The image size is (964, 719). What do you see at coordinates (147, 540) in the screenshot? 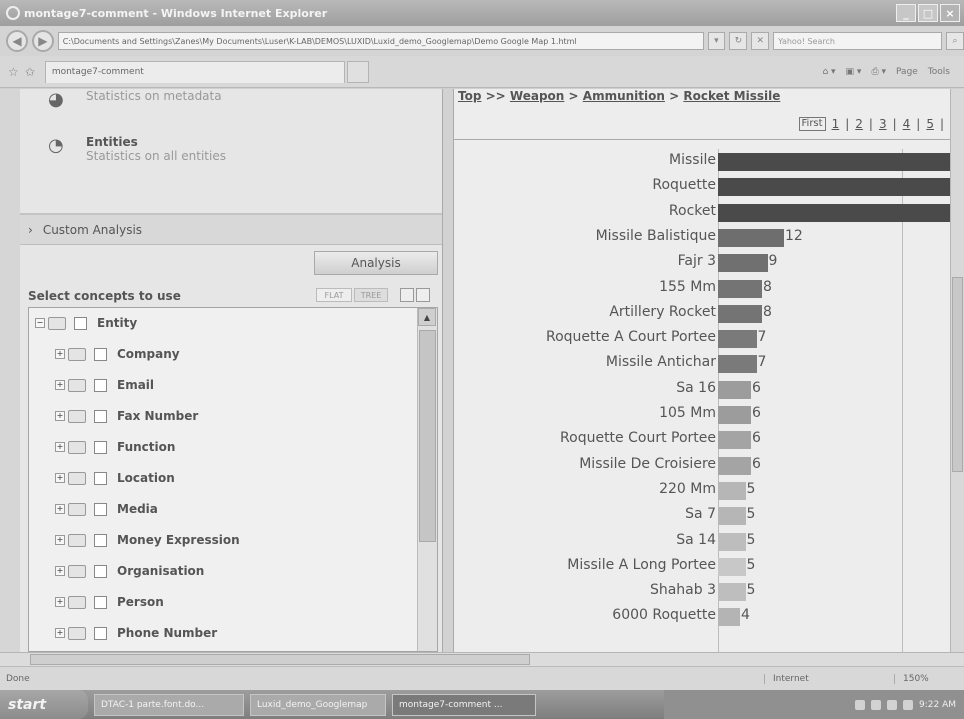
I see `tree-item: + Money Expression` at bounding box center [147, 540].